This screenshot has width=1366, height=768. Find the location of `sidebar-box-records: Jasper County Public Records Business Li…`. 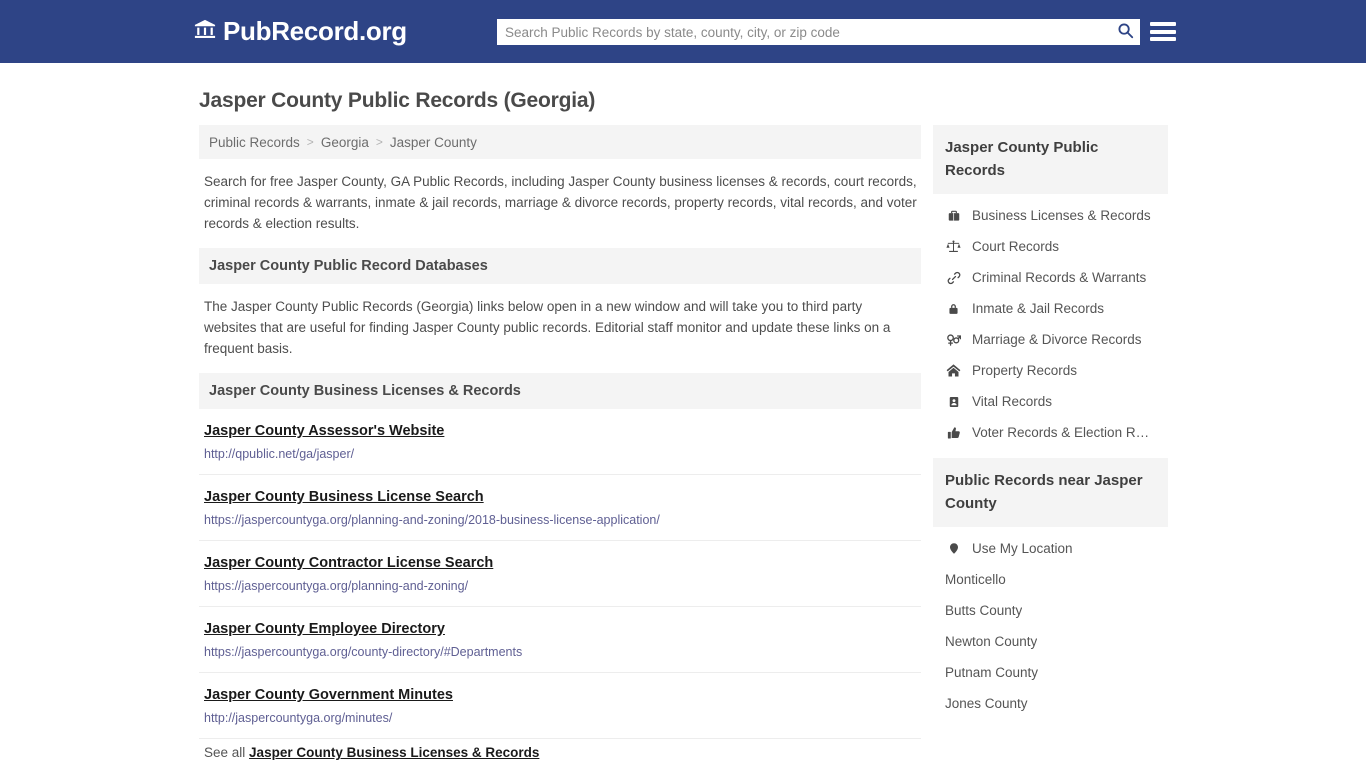

sidebar-box-records: Jasper County Public Records Business Li… is located at coordinates (1050, 288).